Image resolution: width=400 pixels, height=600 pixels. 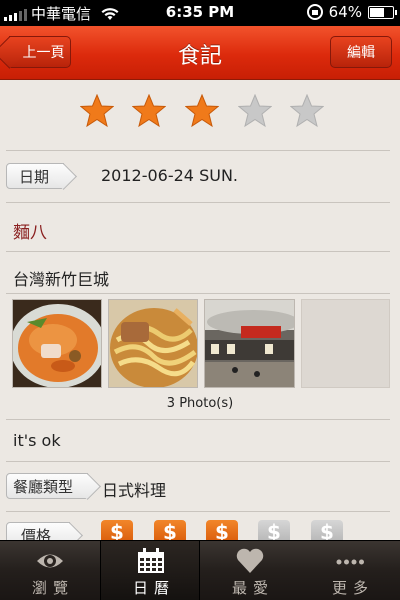 What do you see at coordinates (200, 403) in the screenshot?
I see `photo-count: 3 Photo(s)` at bounding box center [200, 403].